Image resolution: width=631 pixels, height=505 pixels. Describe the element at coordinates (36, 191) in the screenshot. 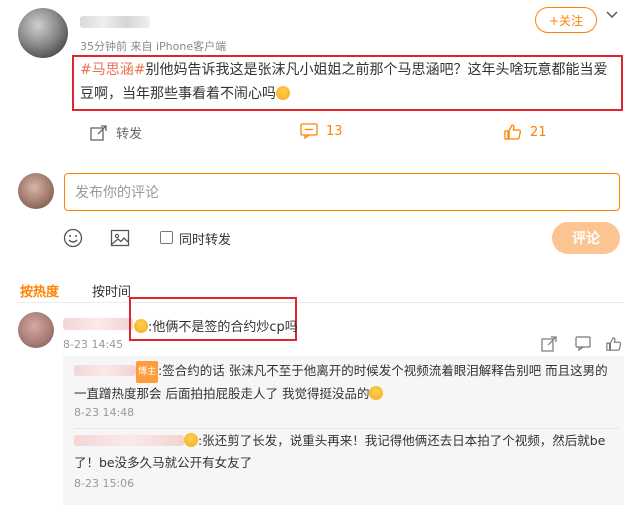

I see `my-avatar` at that location.